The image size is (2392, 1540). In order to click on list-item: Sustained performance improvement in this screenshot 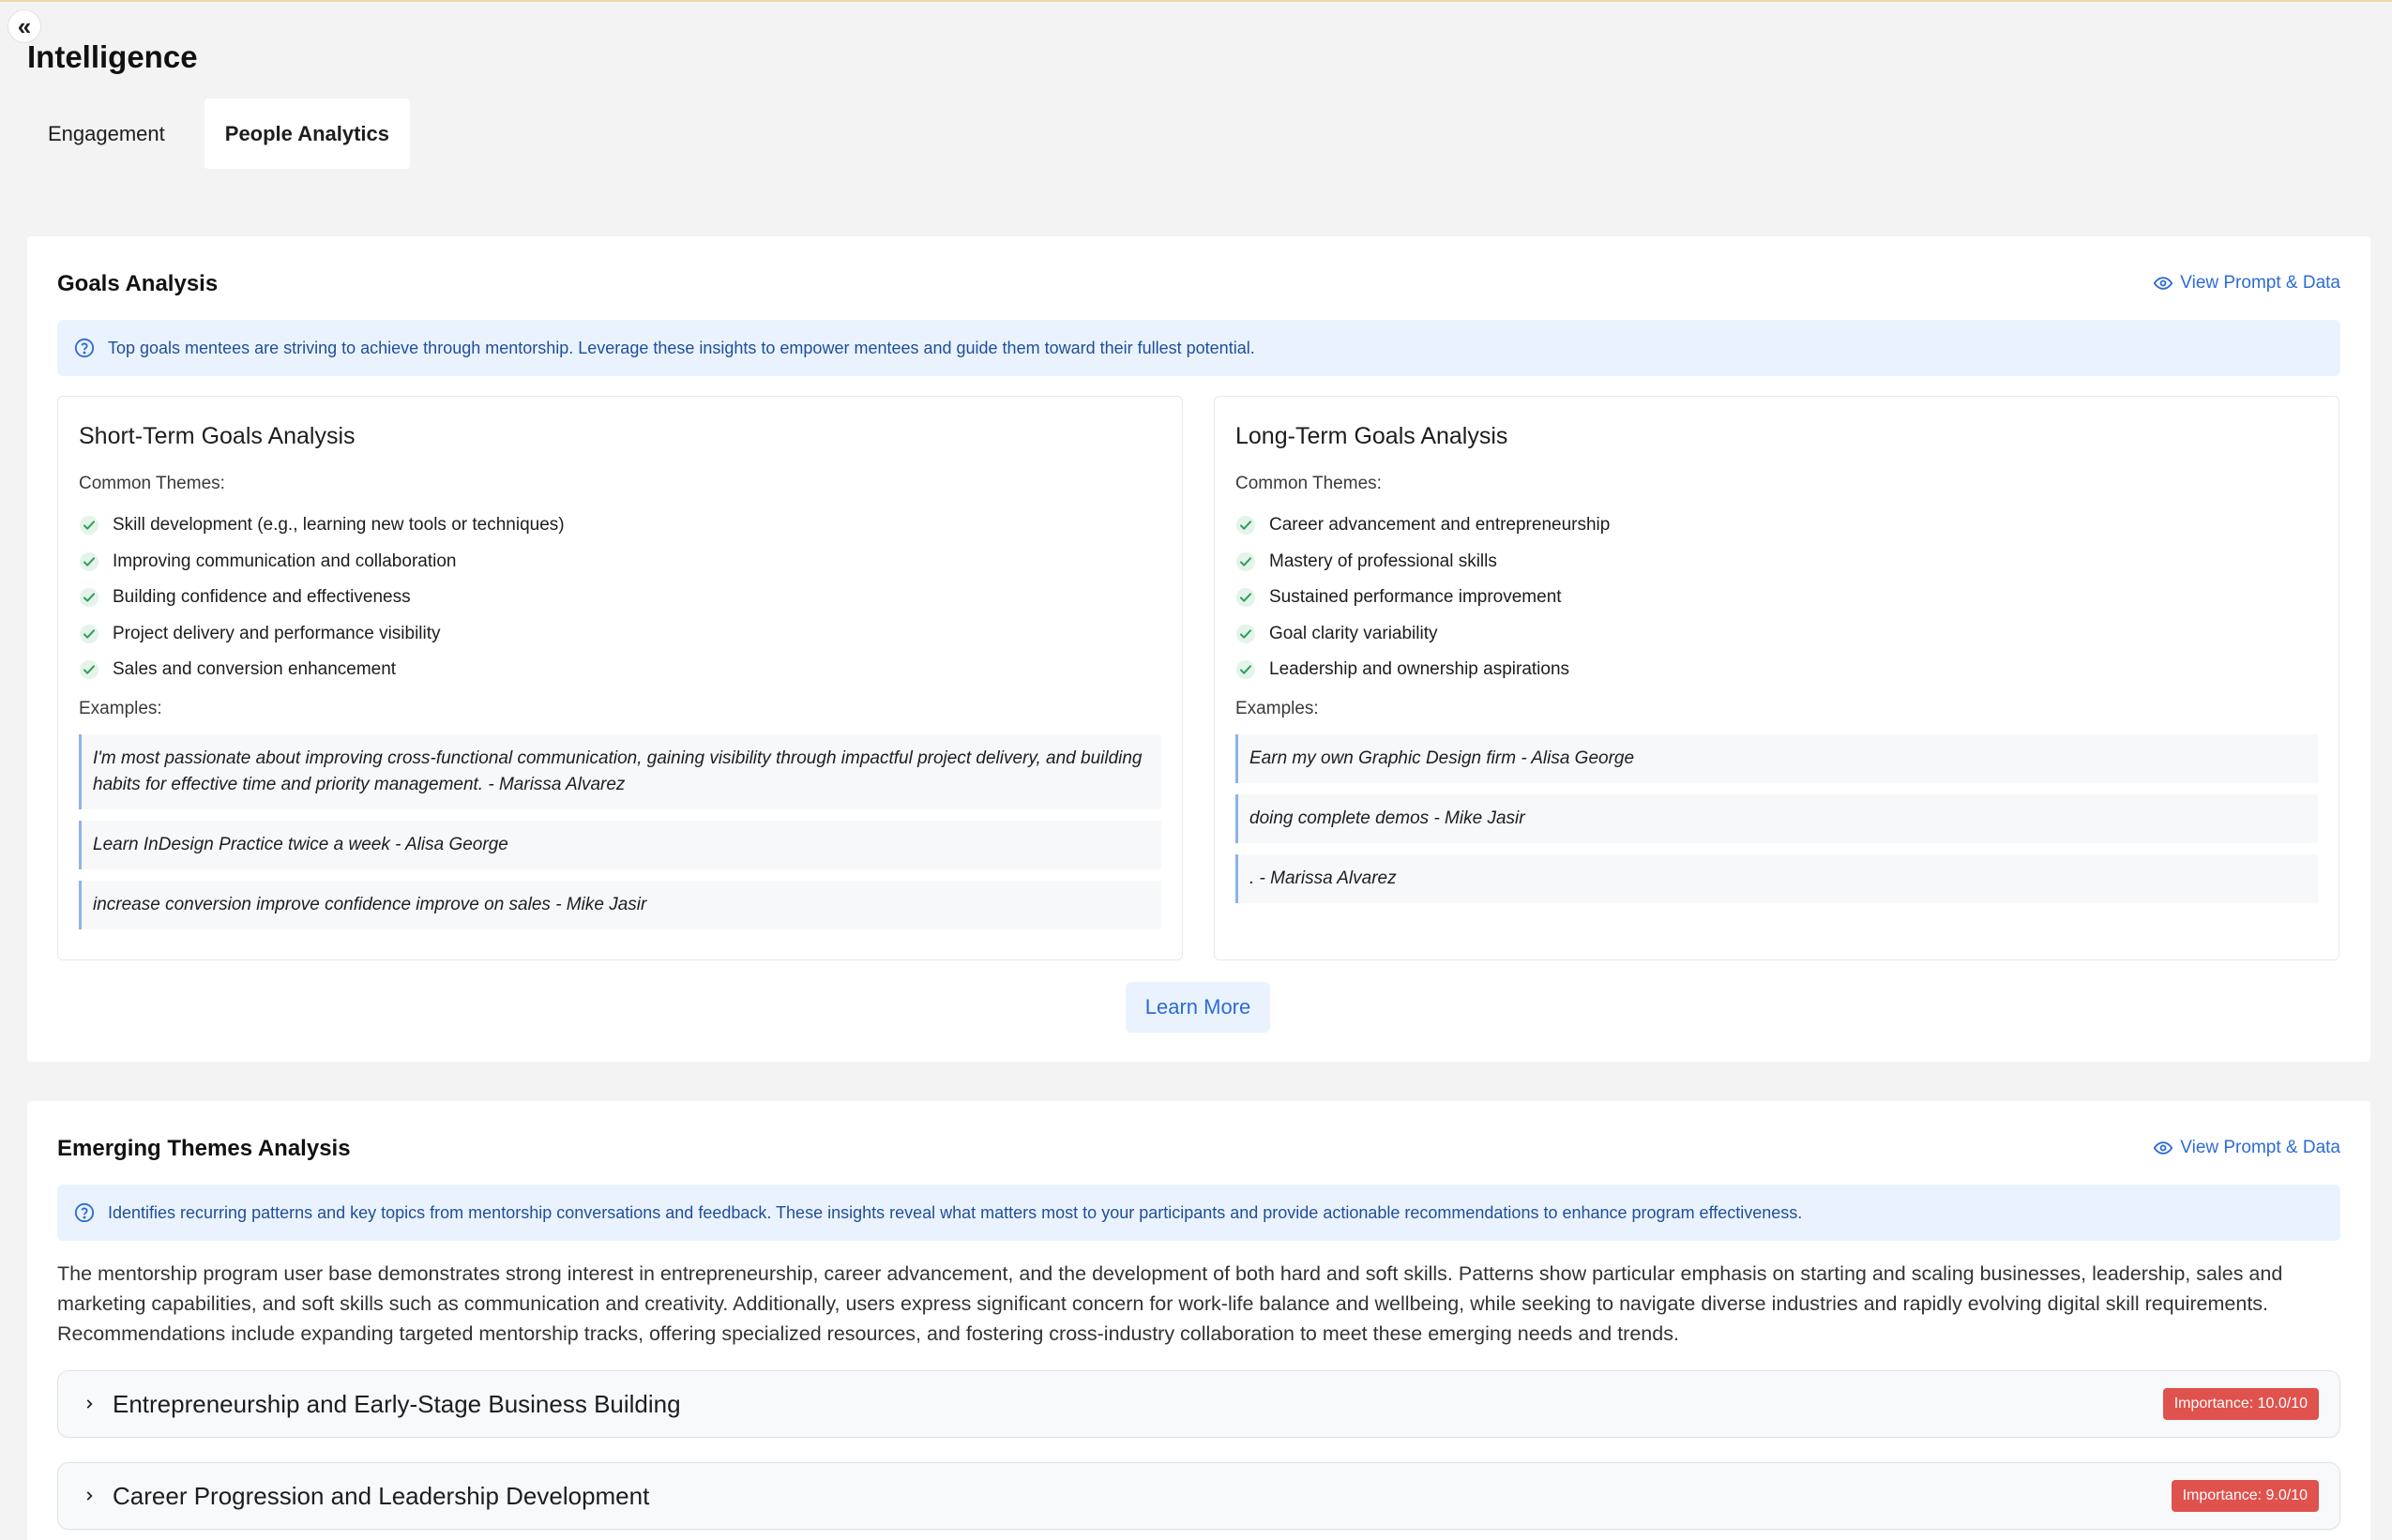, I will do `click(1422, 598)`.